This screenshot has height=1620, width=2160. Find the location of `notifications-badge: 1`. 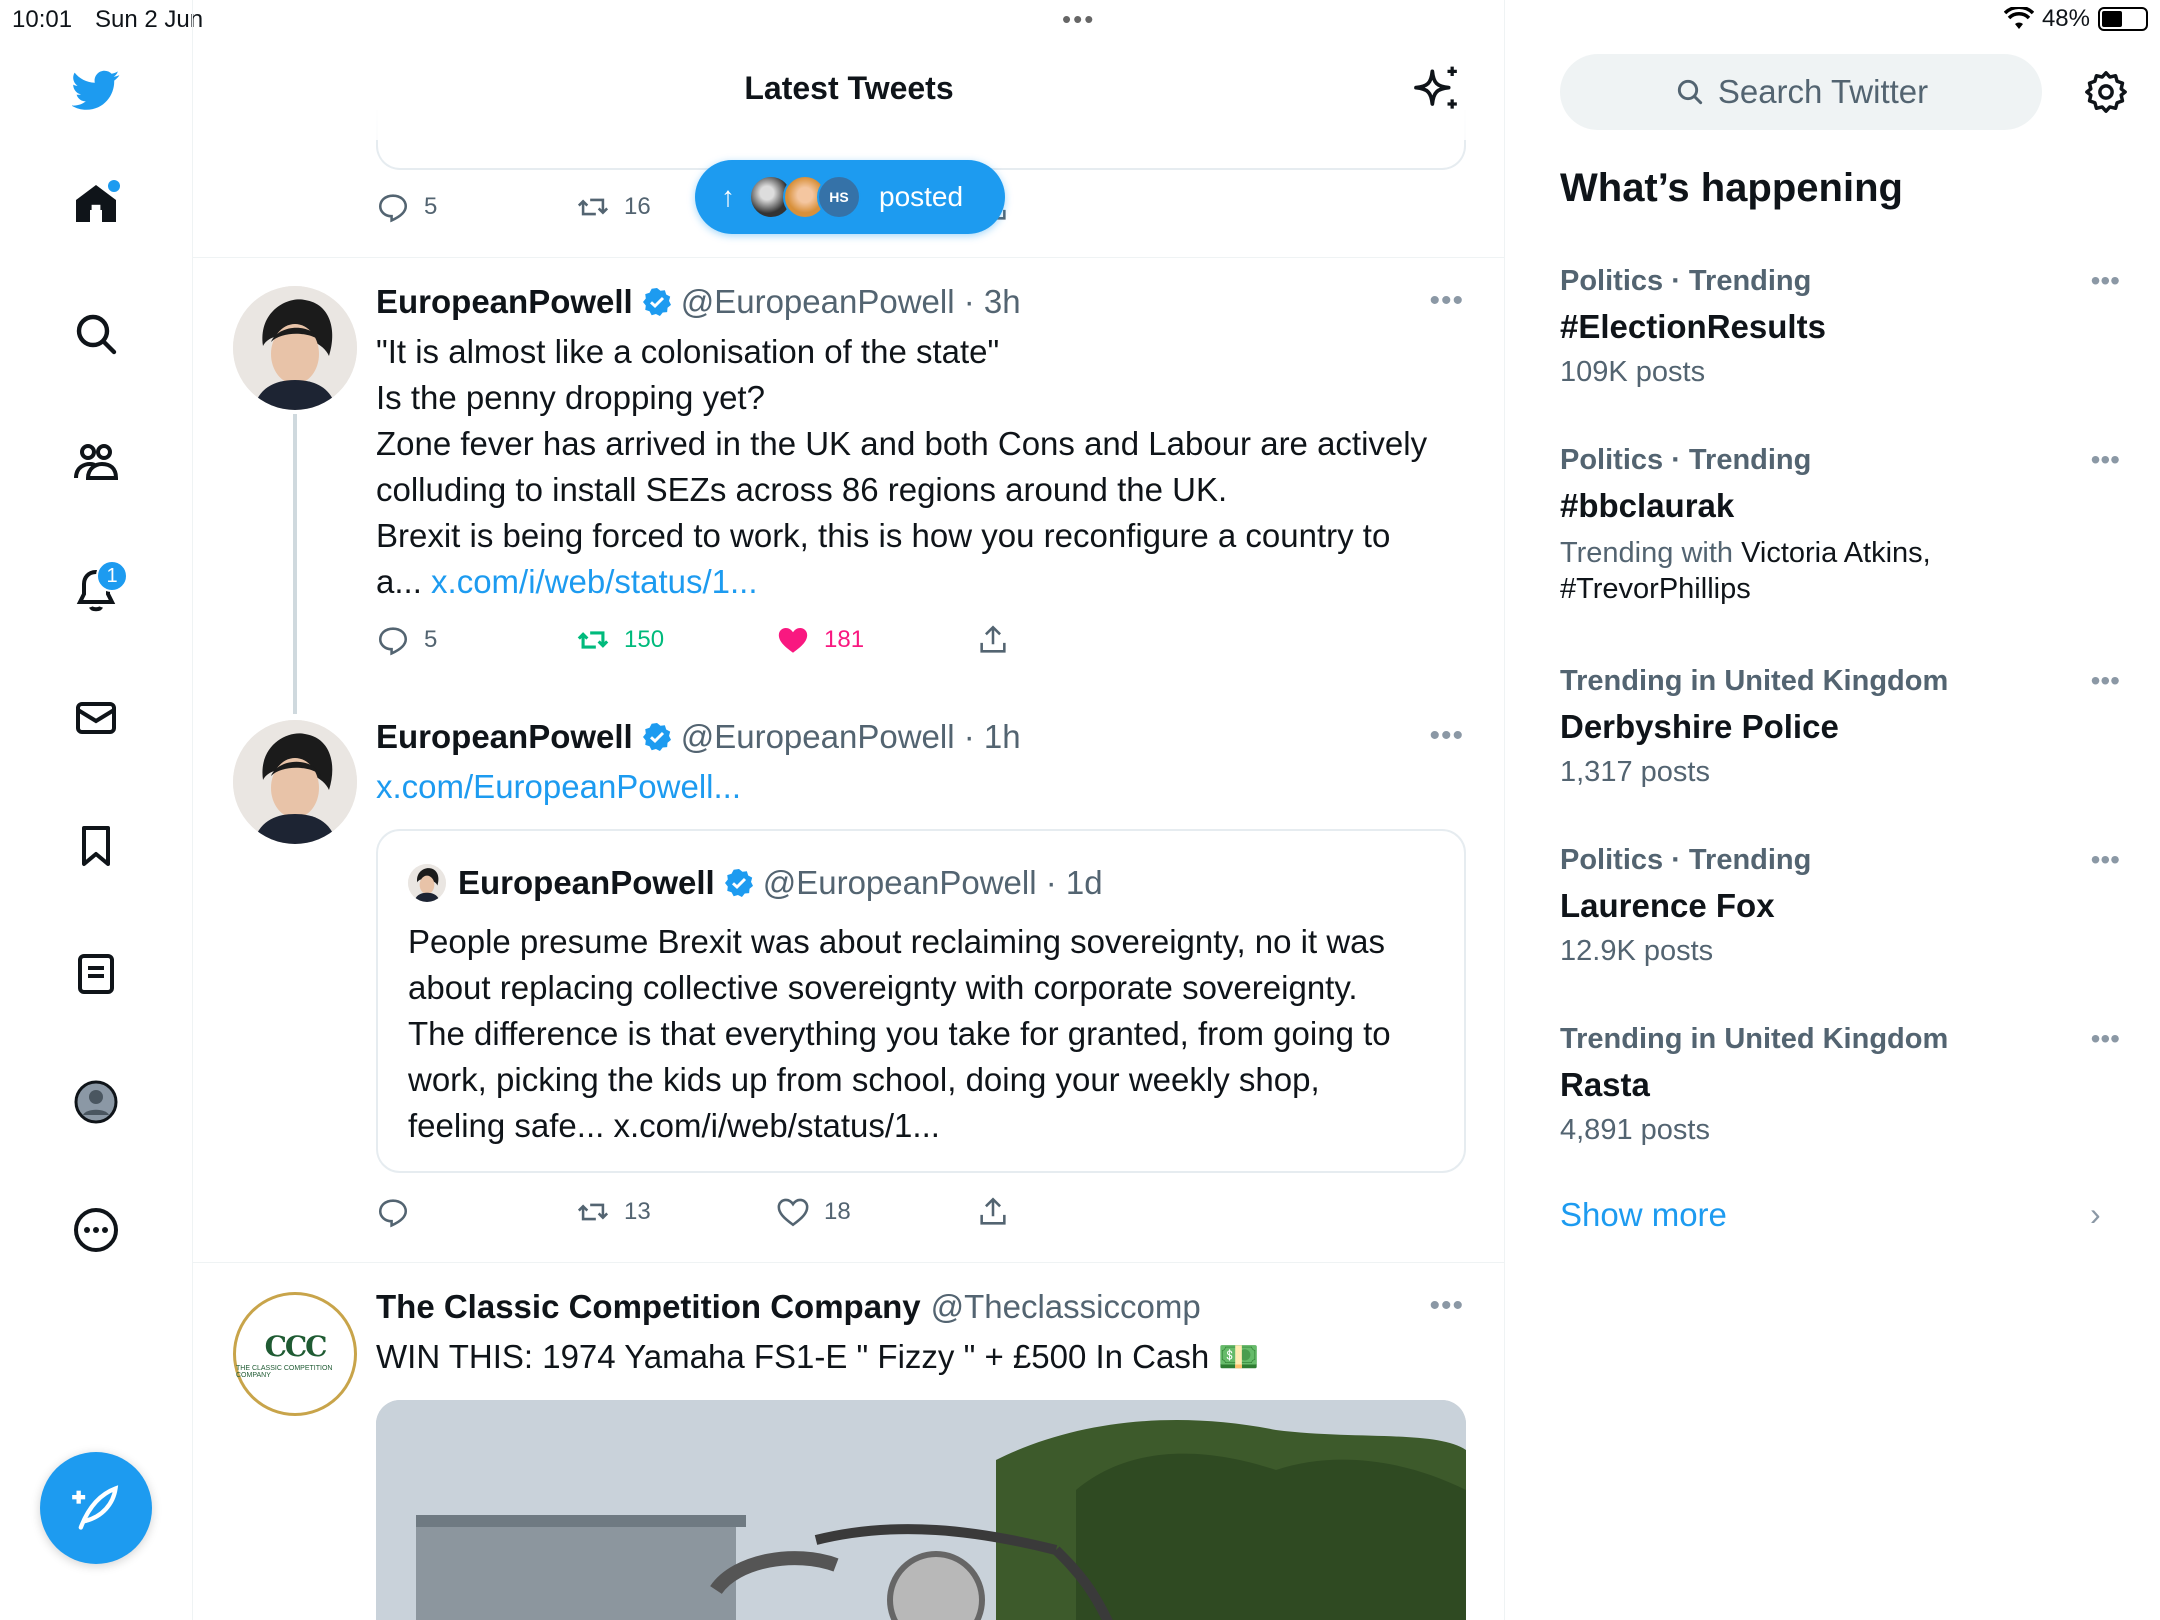

notifications-badge: 1 is located at coordinates (112, 576).